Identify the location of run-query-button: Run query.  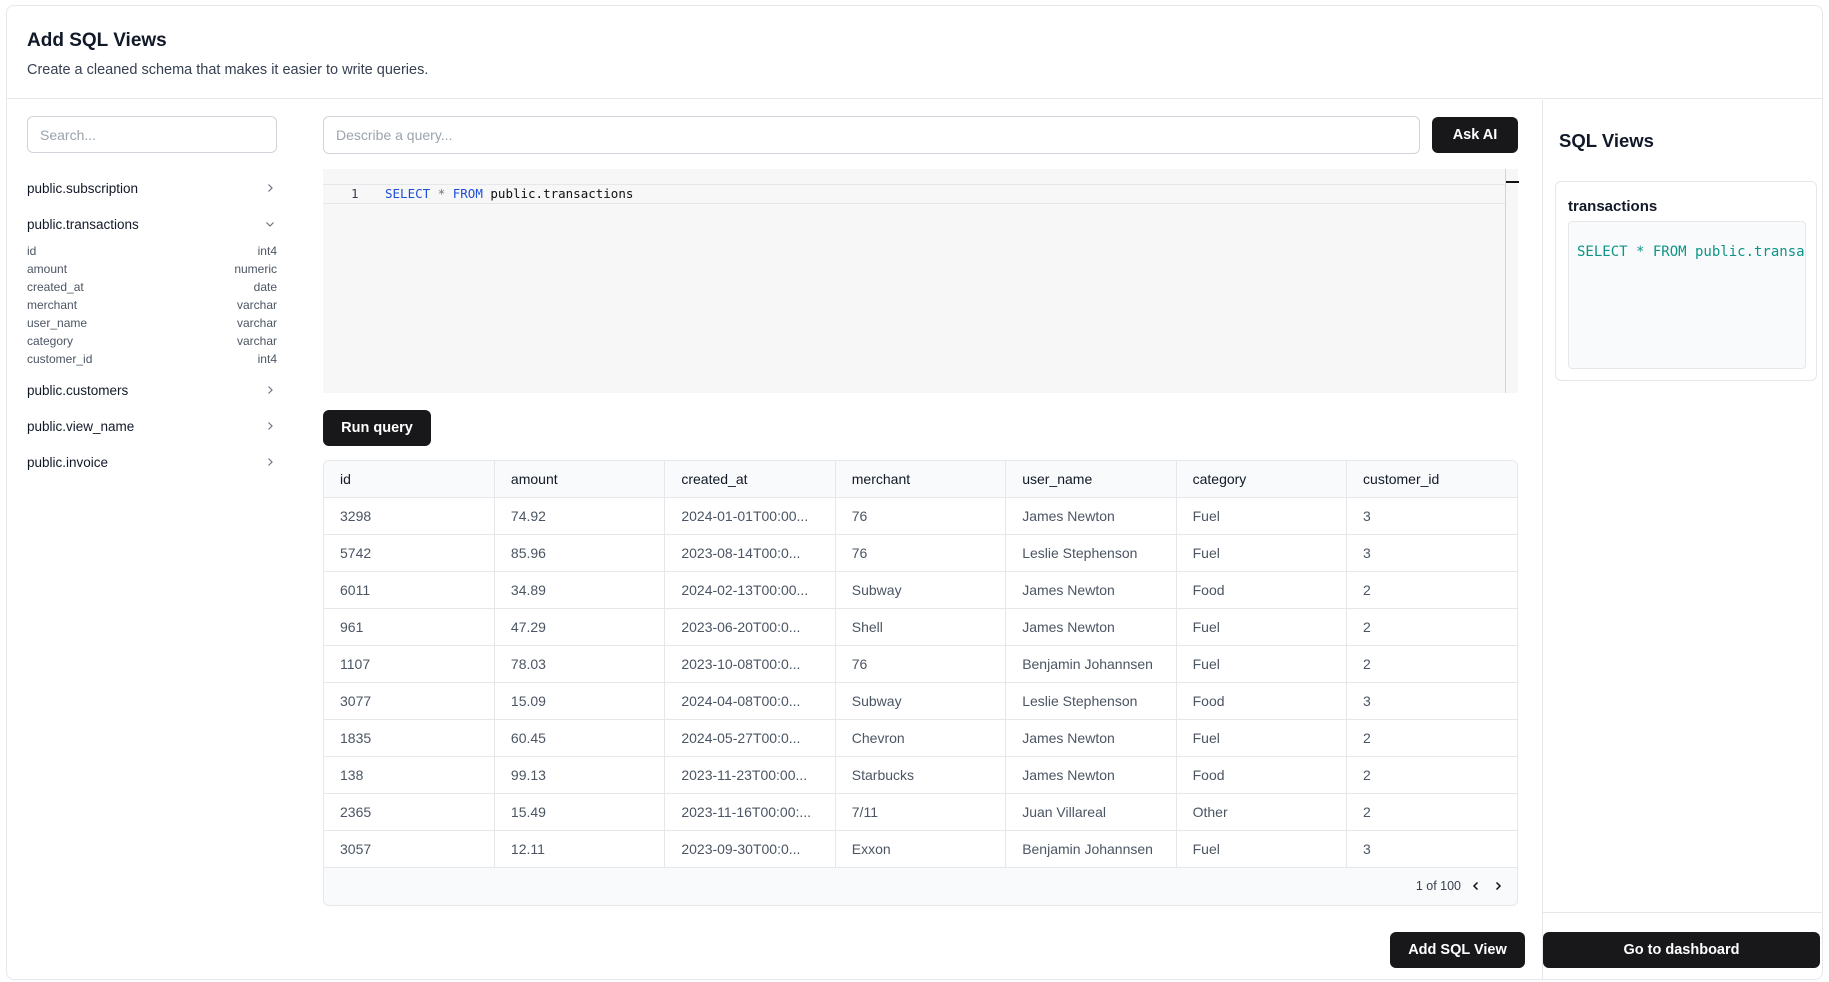
(377, 428).